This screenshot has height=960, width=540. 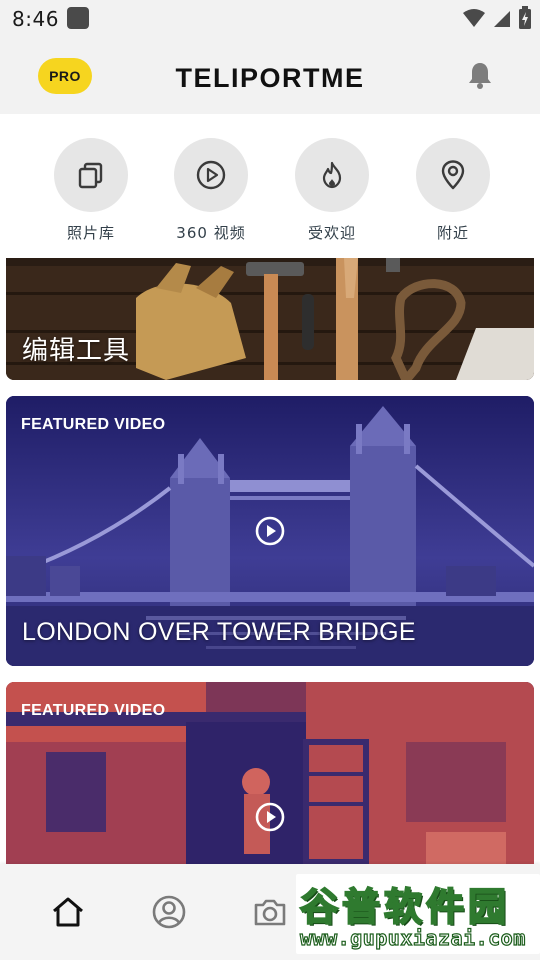 I want to click on home-icon, so click(x=68, y=912).